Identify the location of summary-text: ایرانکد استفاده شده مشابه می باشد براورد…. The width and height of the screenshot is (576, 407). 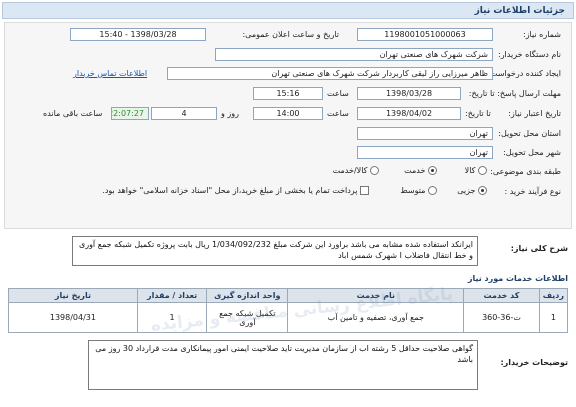
(275, 251).